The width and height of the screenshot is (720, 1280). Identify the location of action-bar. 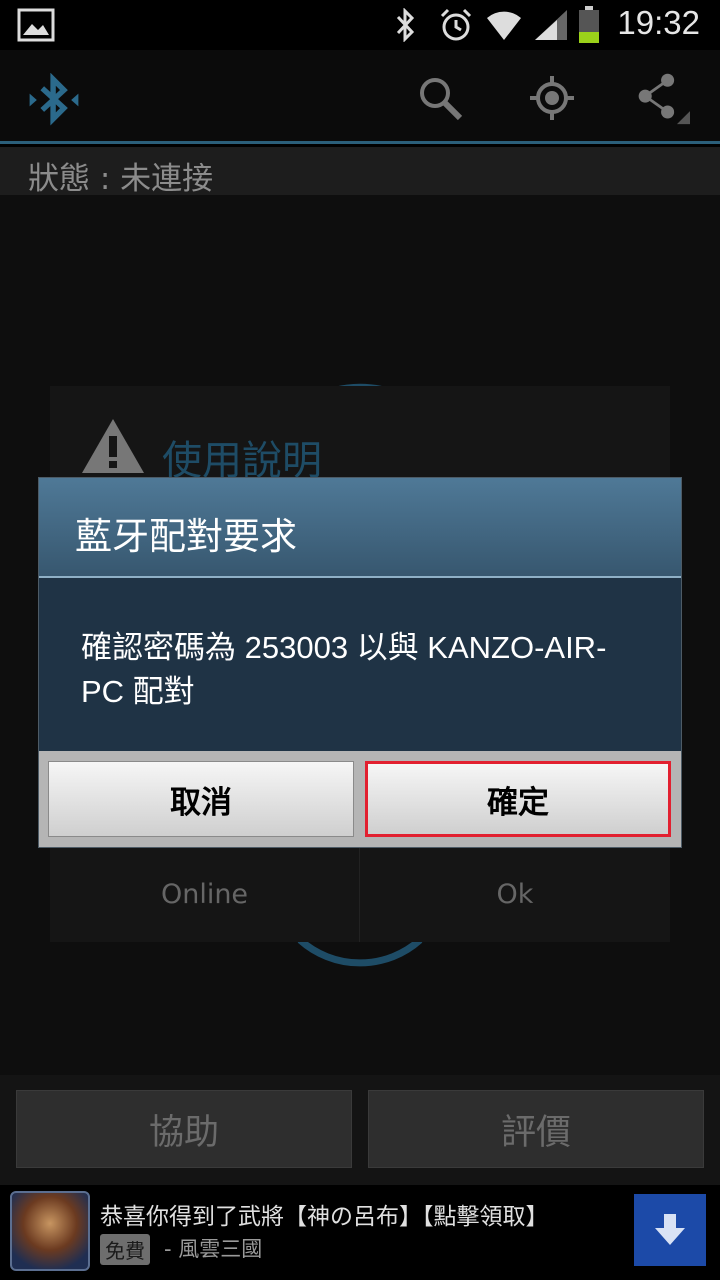
(360, 97).